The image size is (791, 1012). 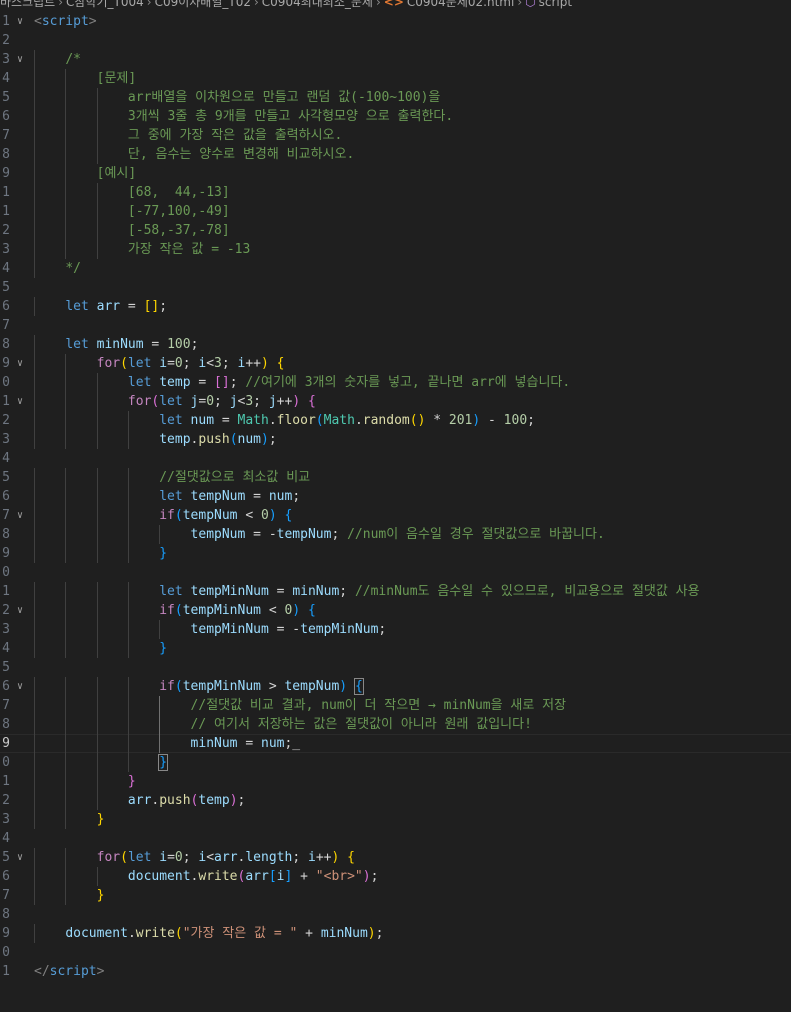 I want to click on line-number: 1, so click(x=6, y=21).